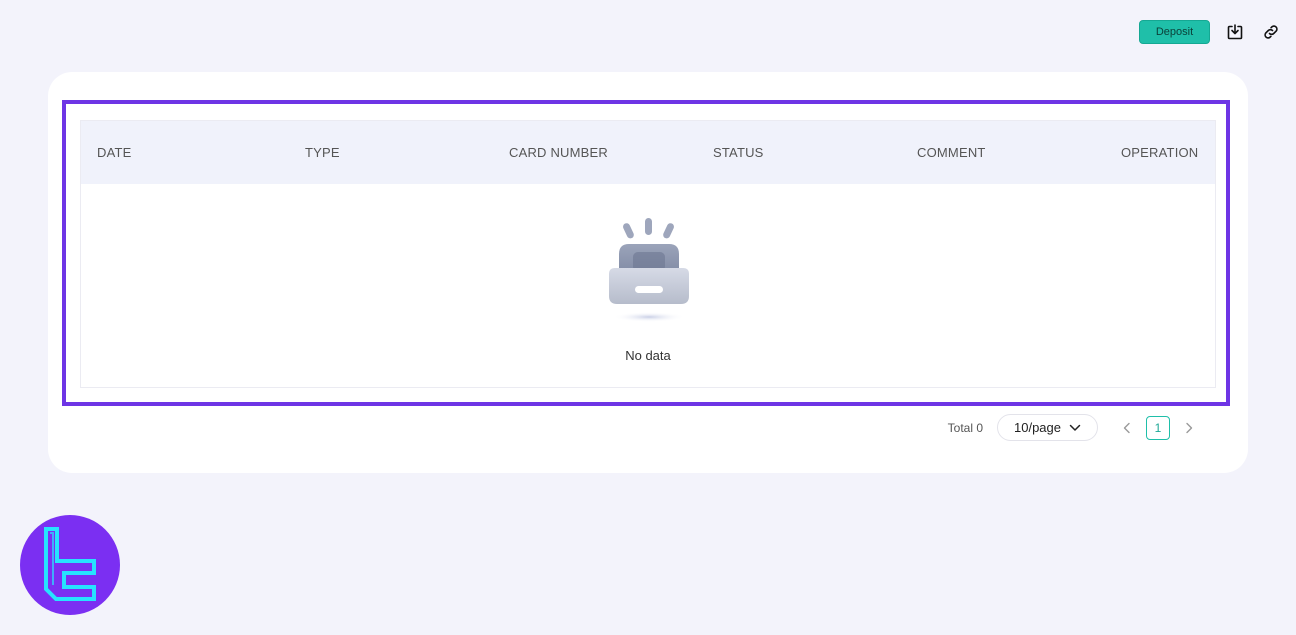  What do you see at coordinates (1235, 32) in the screenshot?
I see `download-icon` at bounding box center [1235, 32].